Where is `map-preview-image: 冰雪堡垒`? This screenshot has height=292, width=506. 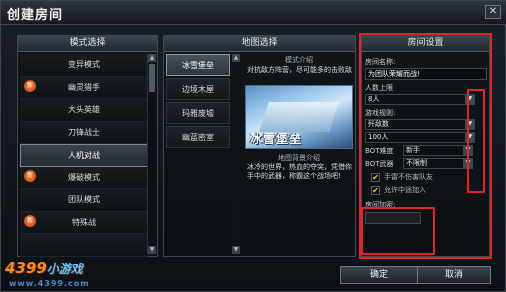 map-preview-image: 冰雪堡垒 is located at coordinates (299, 117).